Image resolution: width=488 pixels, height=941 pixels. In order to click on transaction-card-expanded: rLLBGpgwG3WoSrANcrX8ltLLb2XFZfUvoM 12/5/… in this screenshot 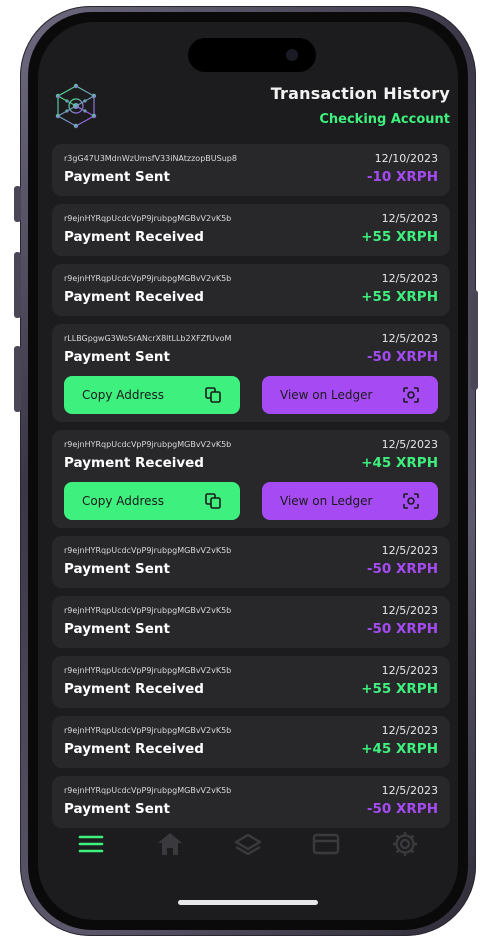, I will do `click(251, 373)`.